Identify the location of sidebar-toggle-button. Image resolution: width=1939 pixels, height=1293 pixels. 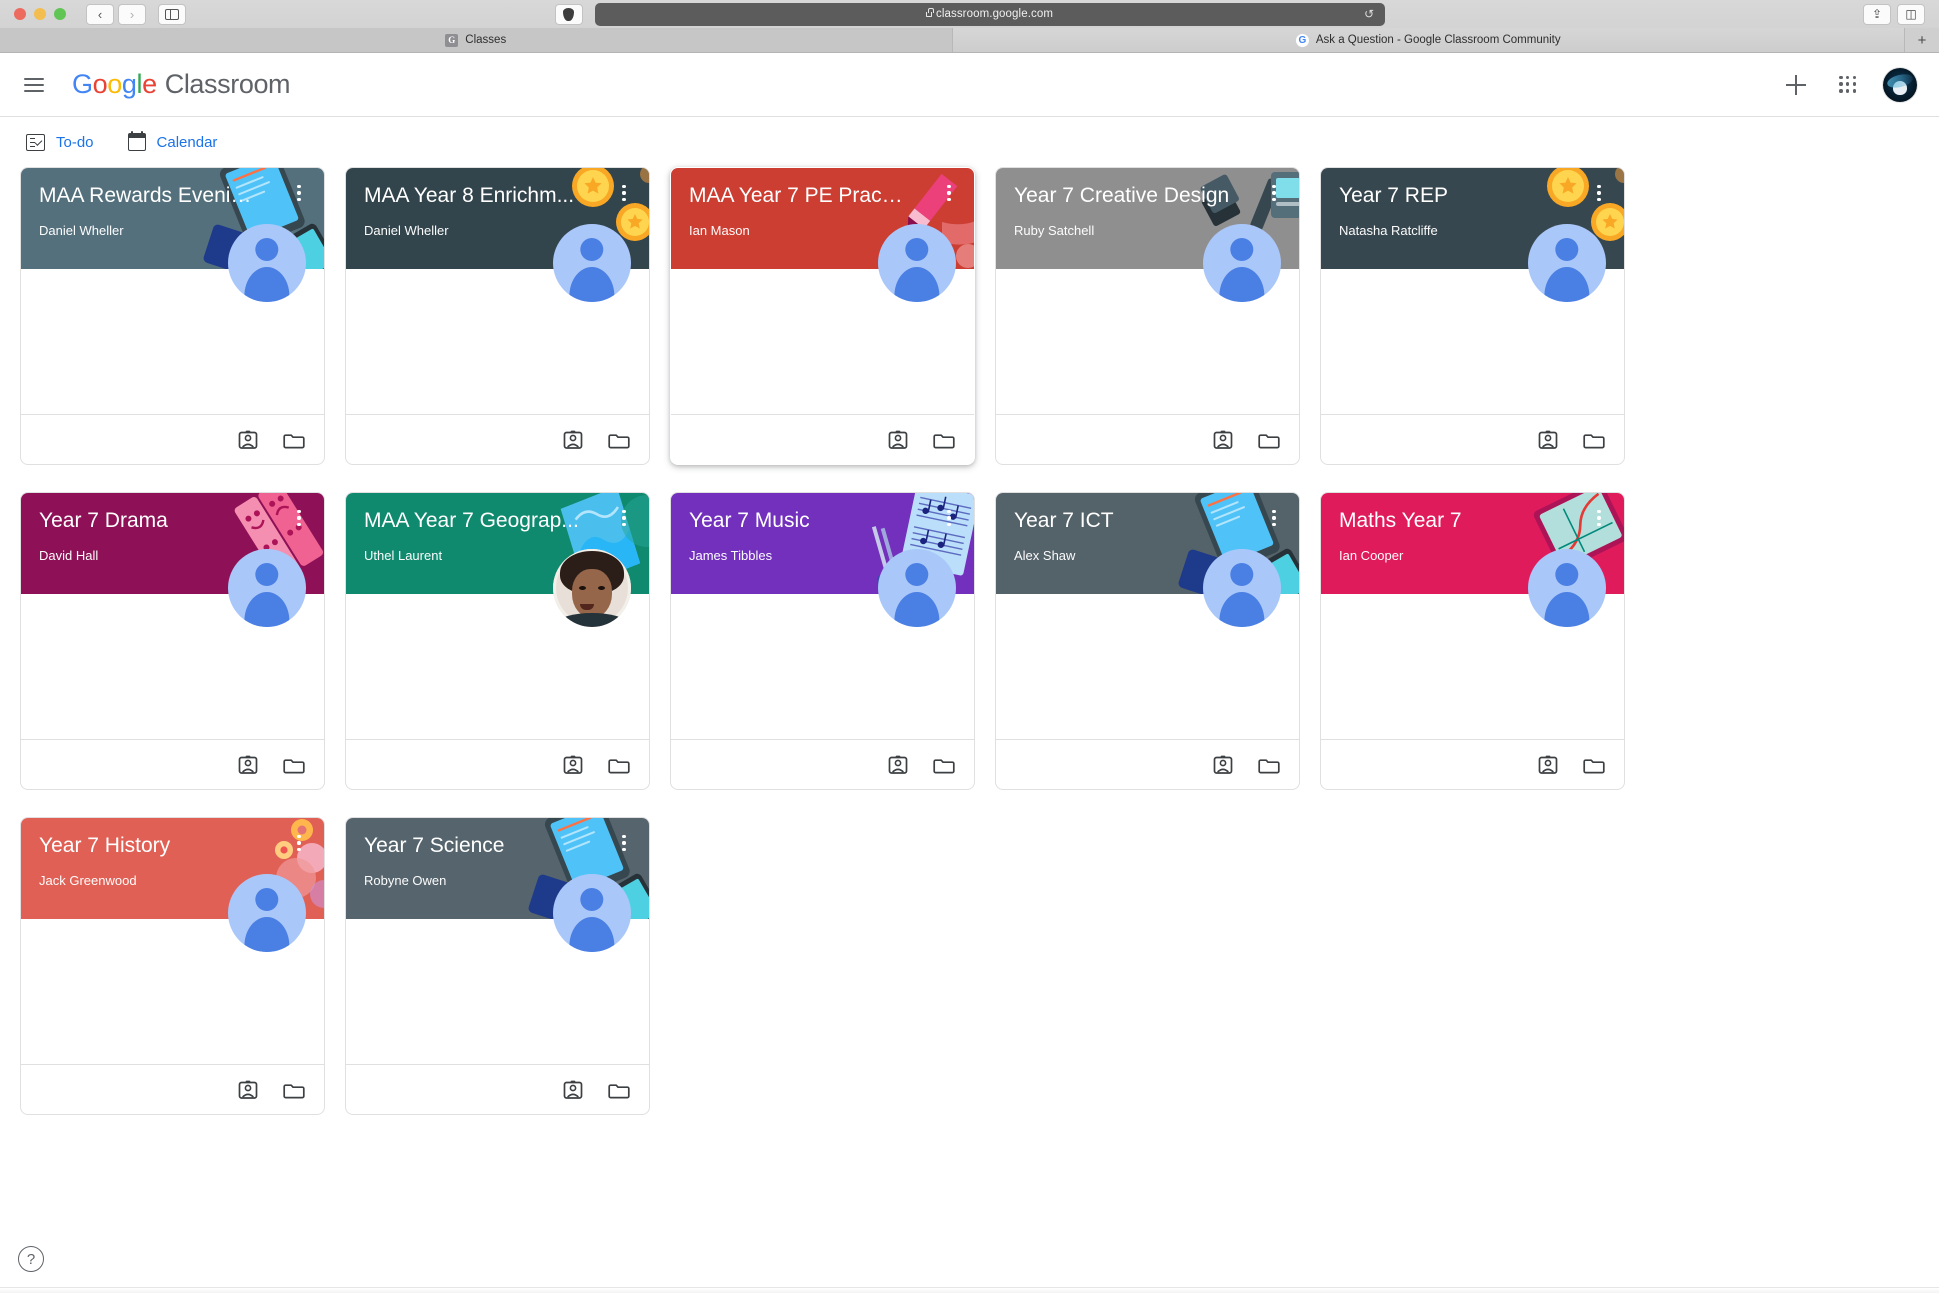
(172, 14).